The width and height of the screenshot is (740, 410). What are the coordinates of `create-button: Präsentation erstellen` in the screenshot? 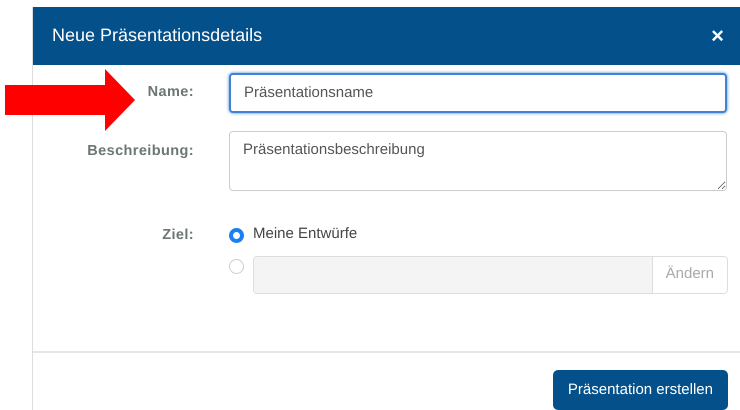 It's located at (640, 390).